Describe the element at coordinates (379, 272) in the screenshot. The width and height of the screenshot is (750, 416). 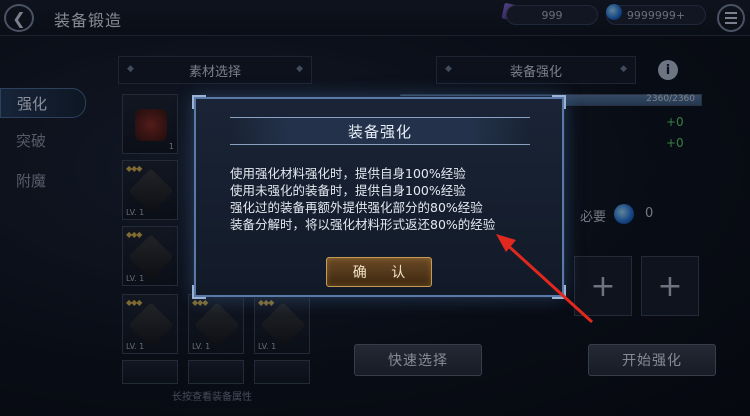
I see `confirm-button: 确 认` at that location.